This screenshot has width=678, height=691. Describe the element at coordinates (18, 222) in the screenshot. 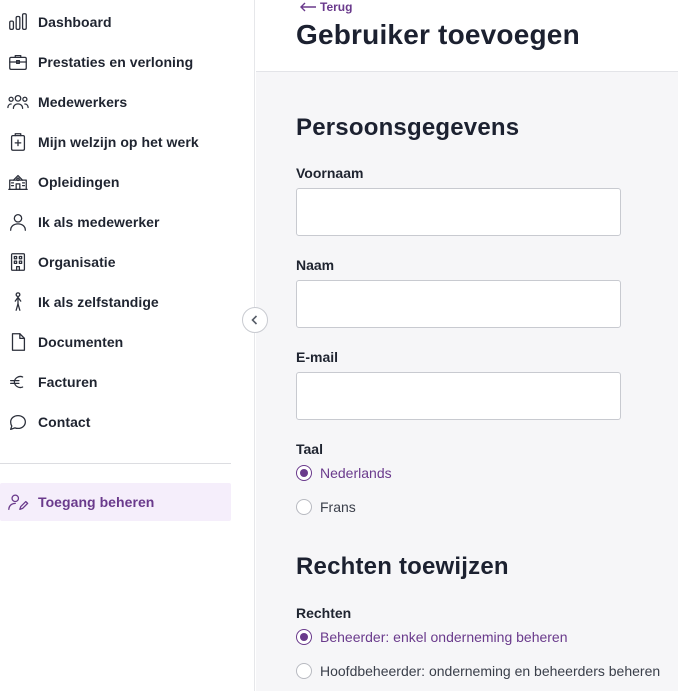

I see `user-icon` at that location.